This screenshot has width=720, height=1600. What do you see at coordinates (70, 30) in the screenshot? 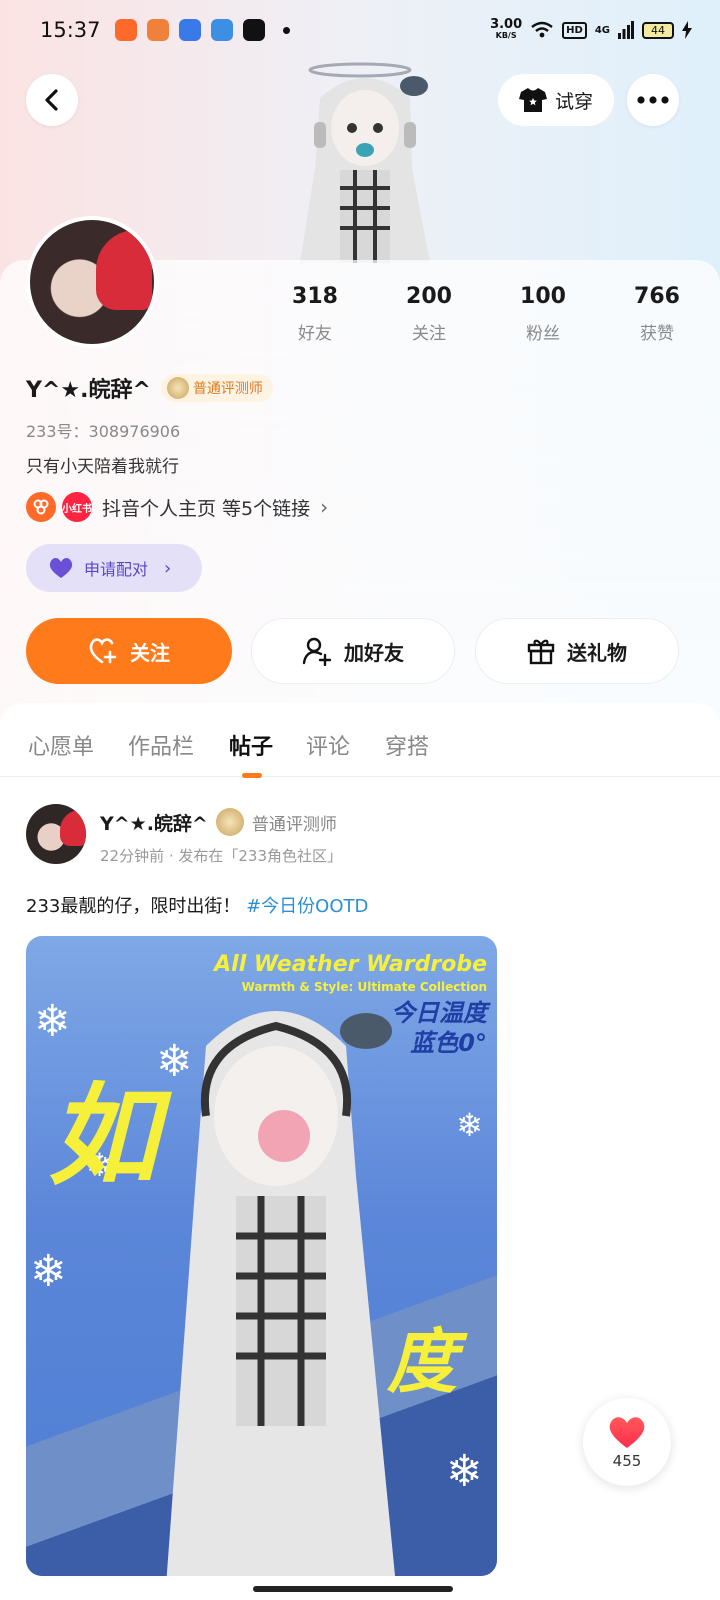
I see `status-time: 15:37` at bounding box center [70, 30].